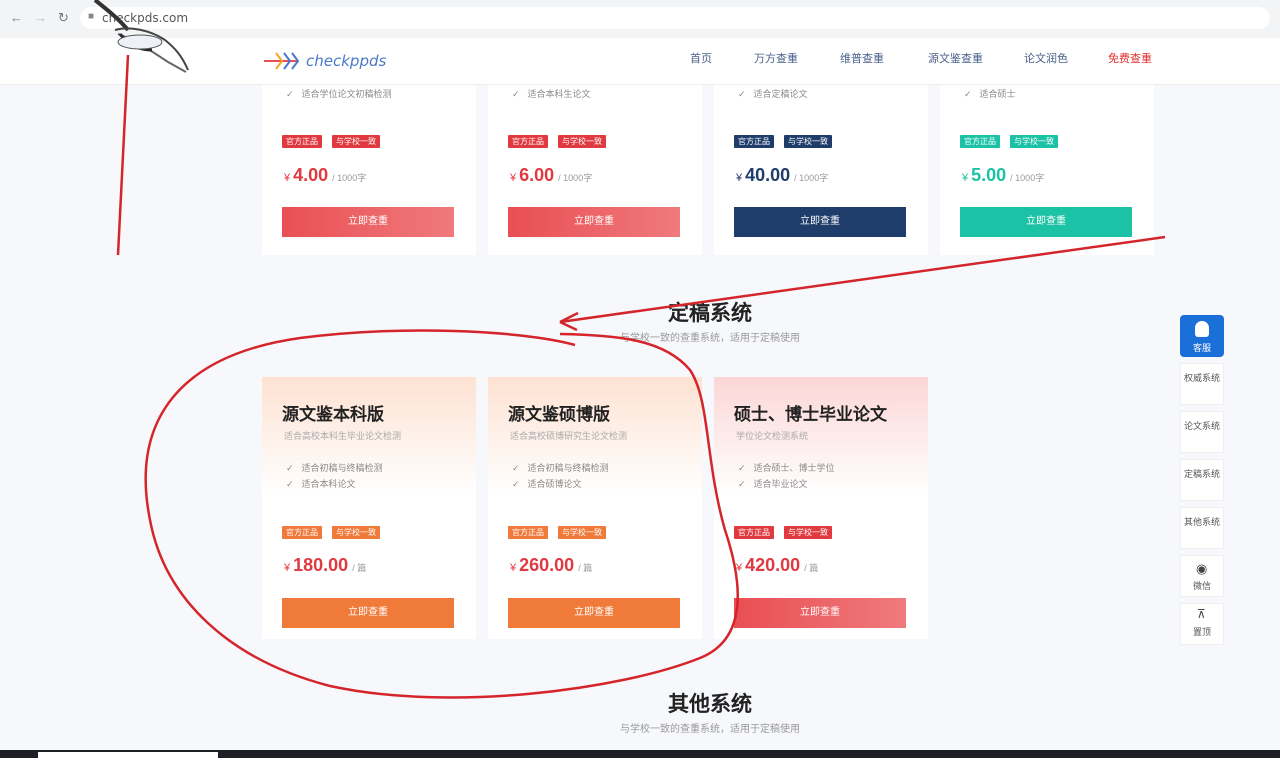 The image size is (1280, 758). Describe the element at coordinates (862, 279) in the screenshot. I see `annotation-arrow-line` at that location.